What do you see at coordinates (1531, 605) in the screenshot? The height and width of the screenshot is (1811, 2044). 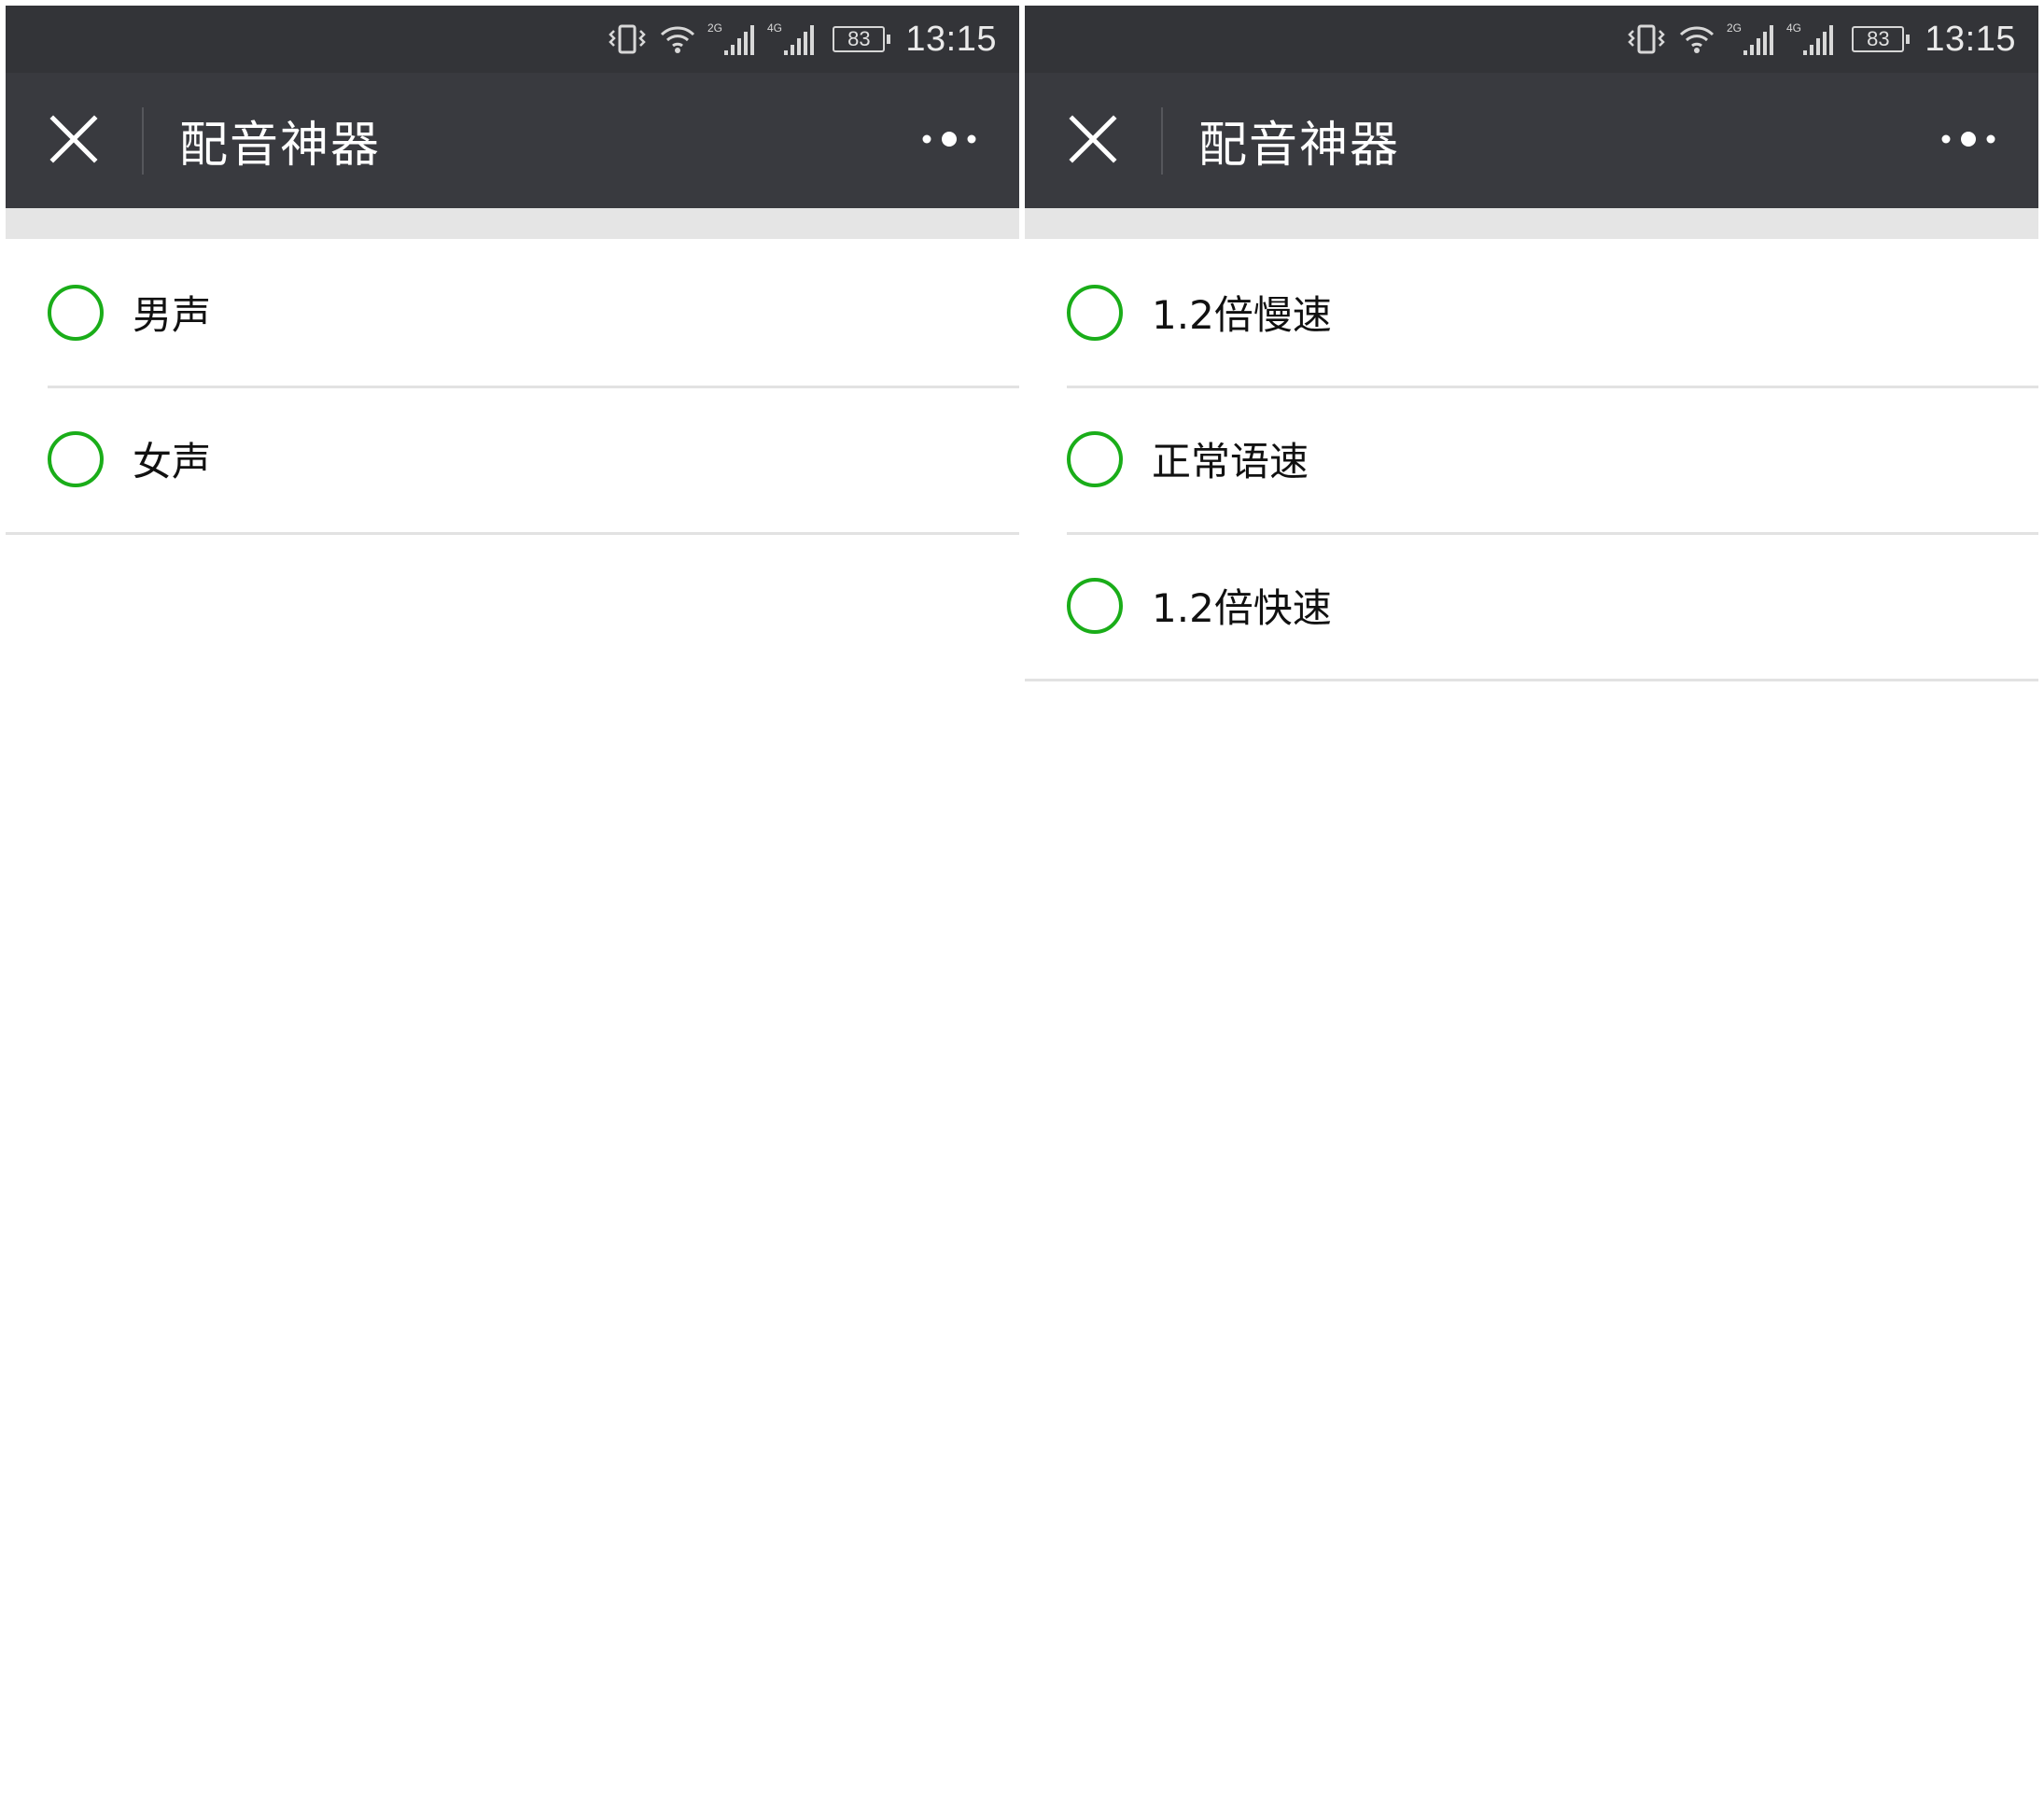 I see `list-item: 1.2倍快速` at bounding box center [1531, 605].